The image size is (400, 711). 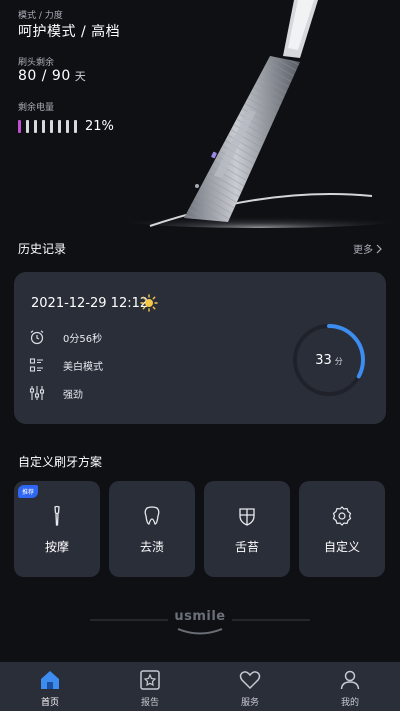 I want to click on list-icon, so click(x=36, y=365).